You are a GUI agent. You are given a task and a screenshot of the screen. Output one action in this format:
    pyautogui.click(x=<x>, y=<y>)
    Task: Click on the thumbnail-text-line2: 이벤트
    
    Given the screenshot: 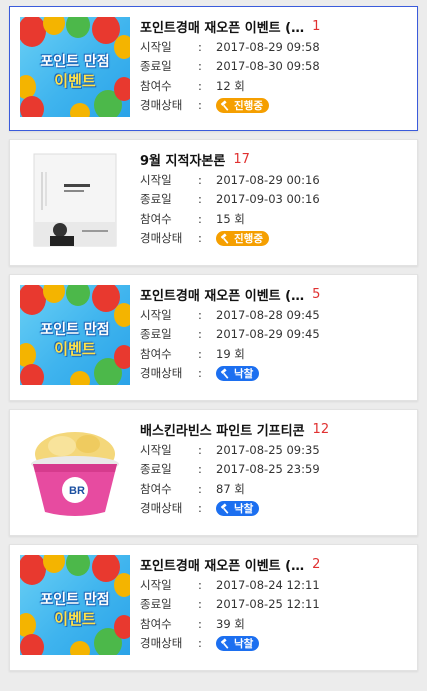 What is the action you would take?
    pyautogui.click(x=75, y=619)
    